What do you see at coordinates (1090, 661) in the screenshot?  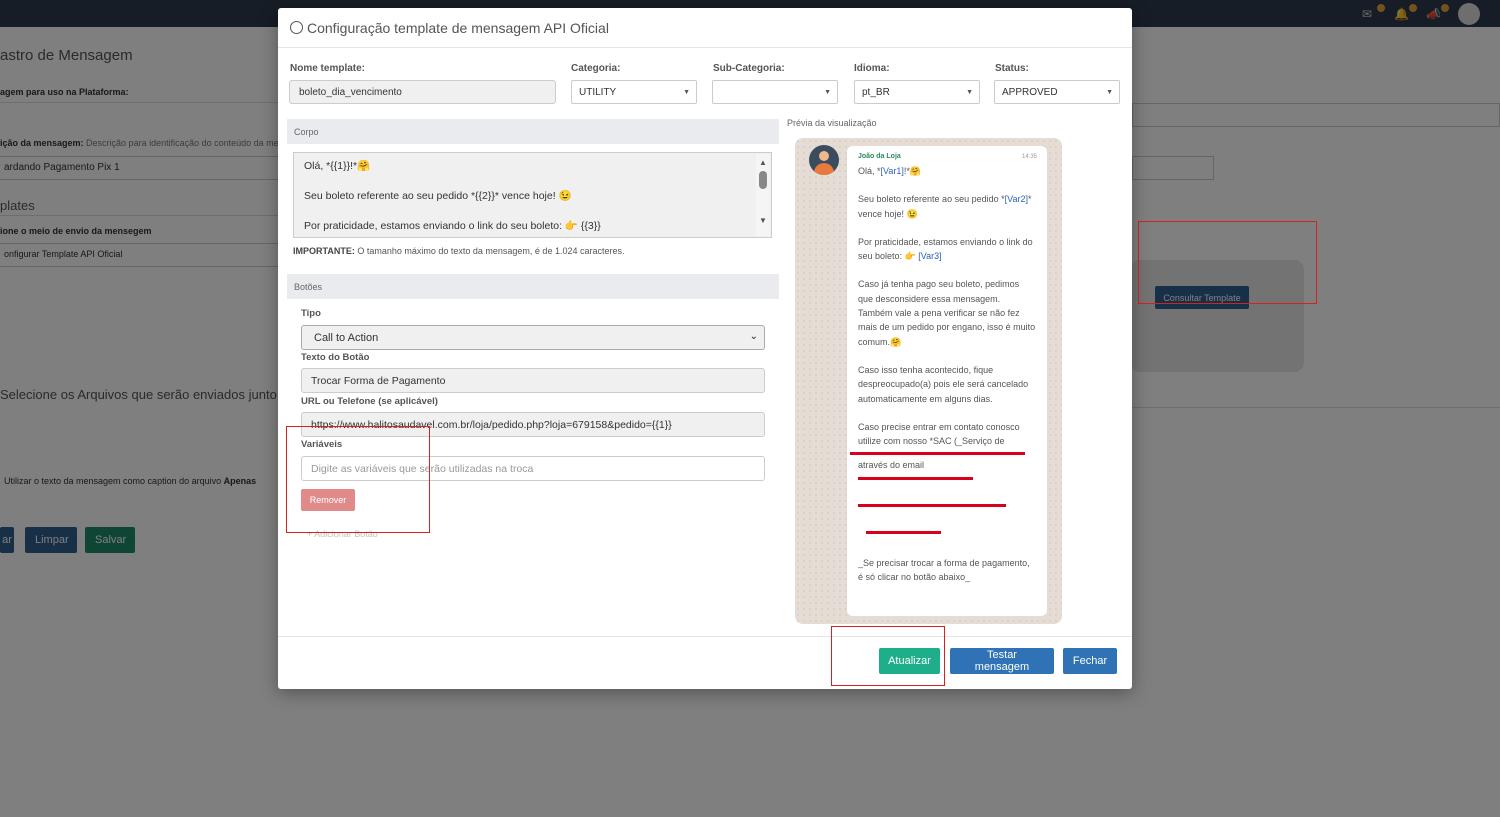 I see `fechar-button: Fechar` at bounding box center [1090, 661].